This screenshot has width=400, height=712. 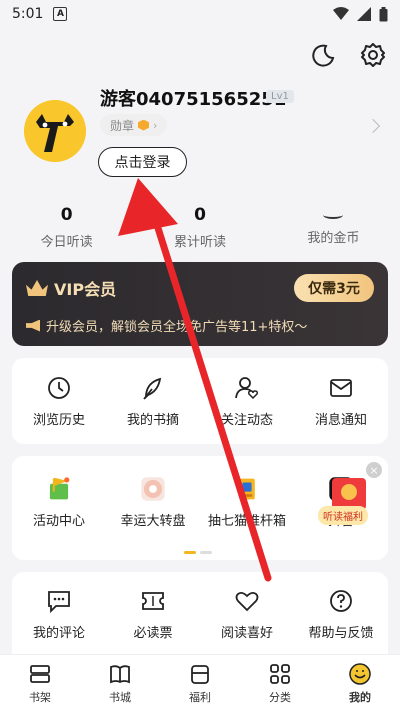 I want to click on grid-icon, so click(x=280, y=674).